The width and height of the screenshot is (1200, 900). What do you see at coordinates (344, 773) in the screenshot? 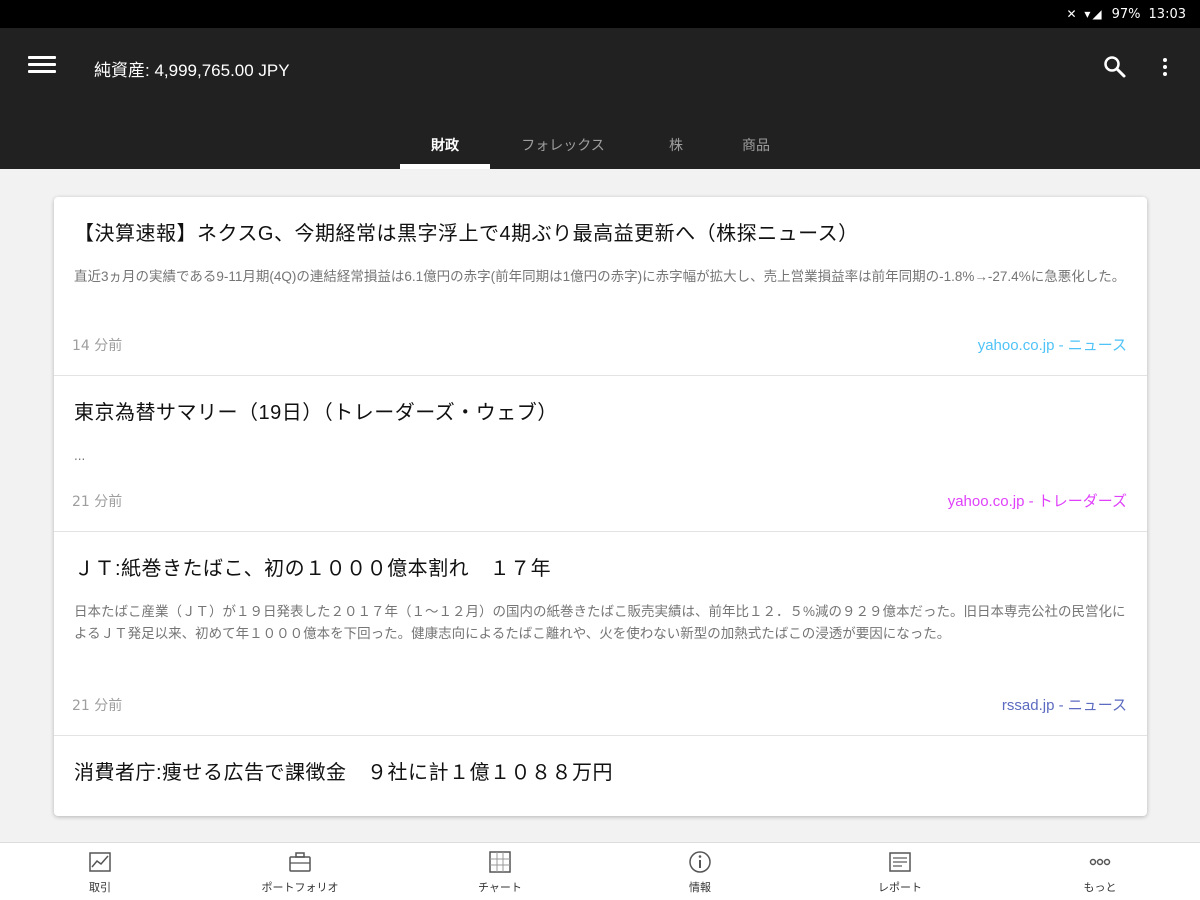
I see `news-headline: 消費者庁:痩せる広告で課徴金 ９社に計１億１０８８万円` at bounding box center [344, 773].